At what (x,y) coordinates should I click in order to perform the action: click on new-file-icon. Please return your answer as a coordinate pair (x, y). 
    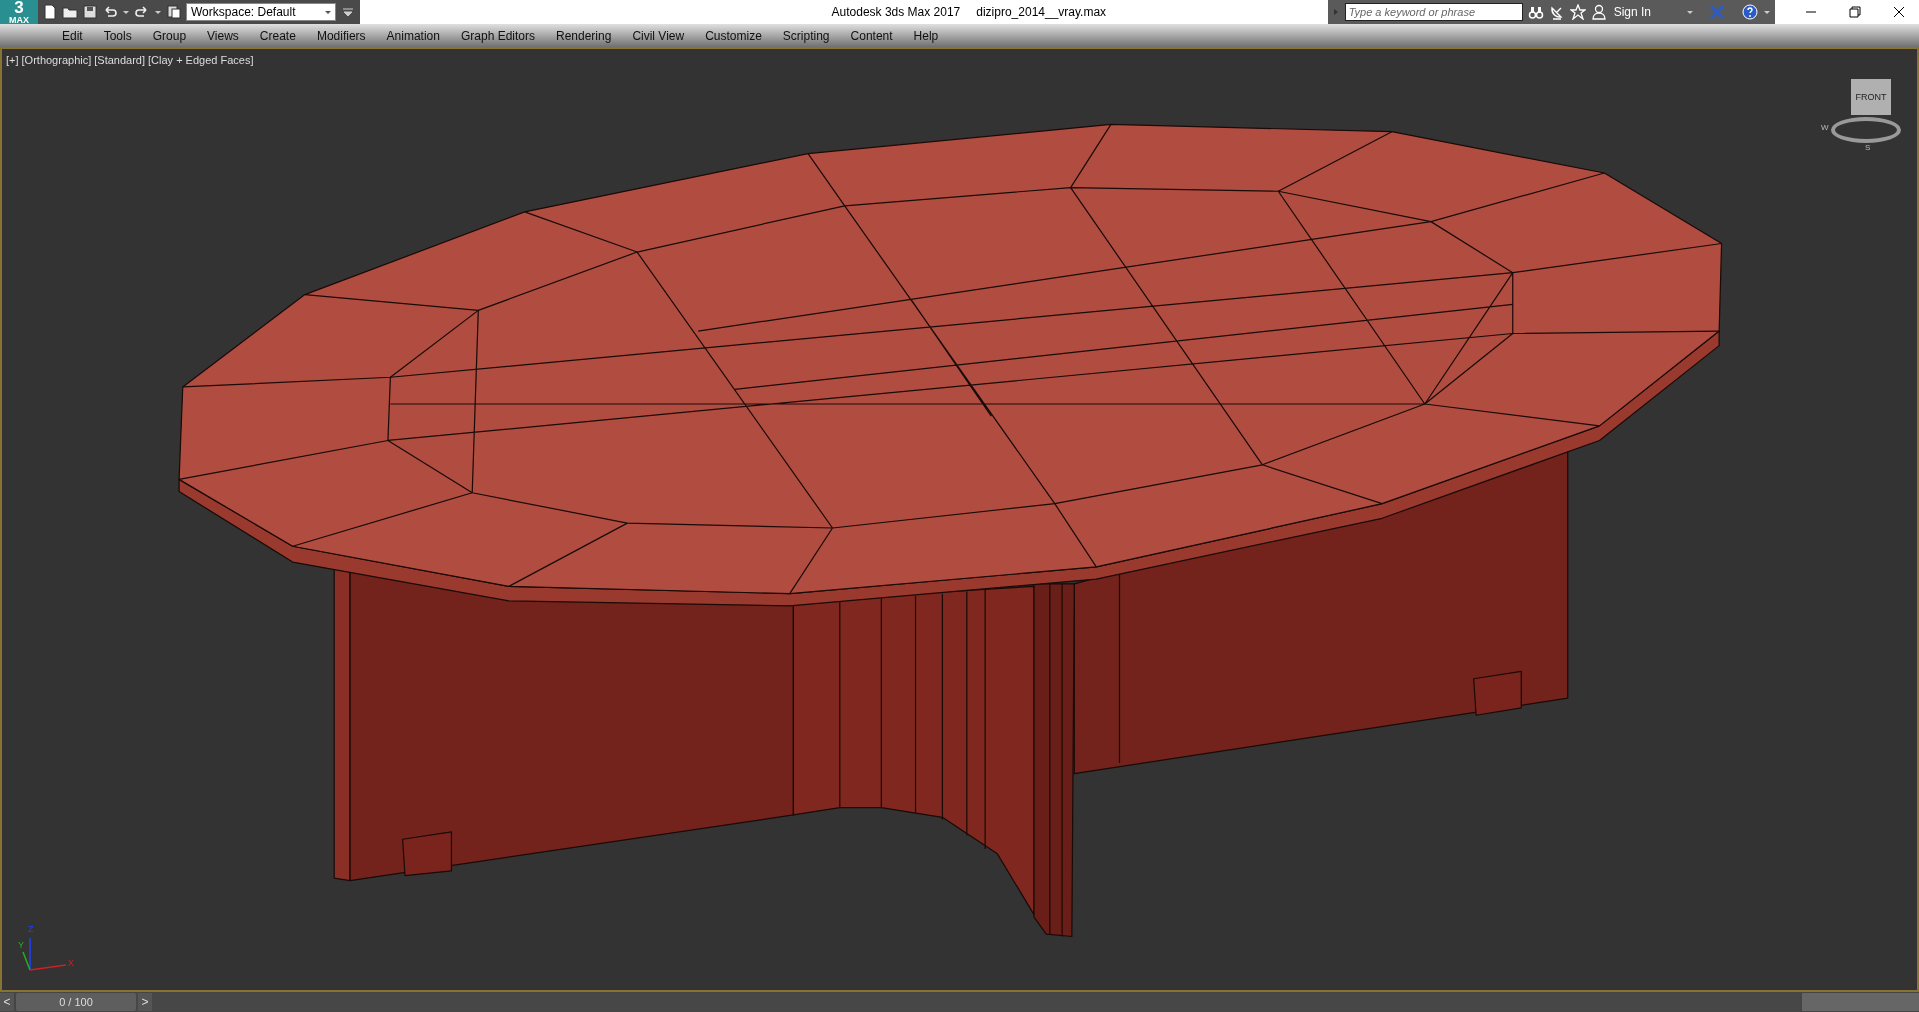
    Looking at the image, I should click on (50, 12).